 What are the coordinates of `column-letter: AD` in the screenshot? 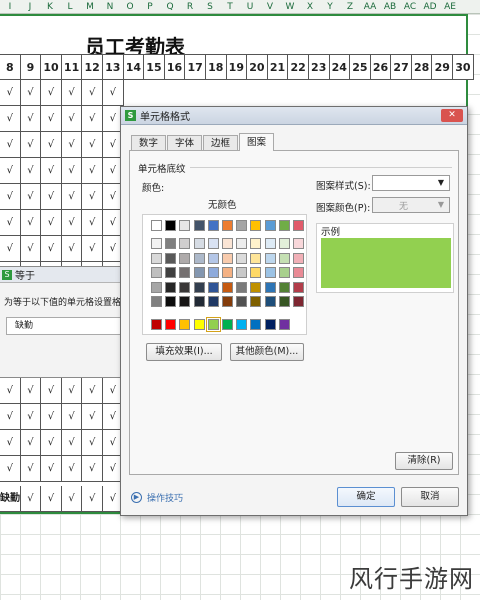 It's located at (430, 6).